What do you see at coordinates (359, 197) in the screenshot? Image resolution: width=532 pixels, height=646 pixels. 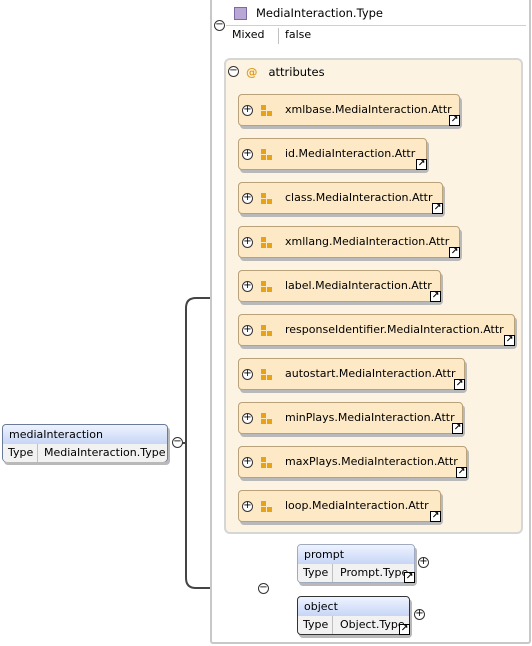 I see `attribute-group-label: class.MediaInteraction.Attr` at bounding box center [359, 197].